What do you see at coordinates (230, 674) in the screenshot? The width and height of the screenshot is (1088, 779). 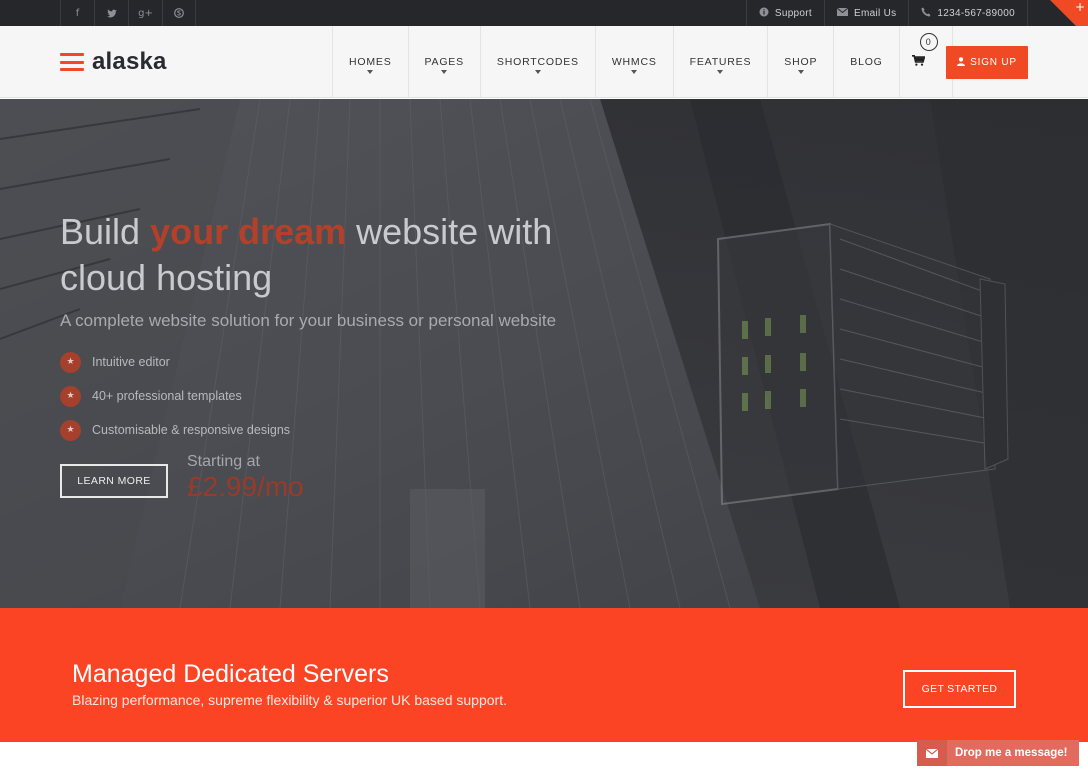 I see `band-title: Managed Dedicated Servers` at bounding box center [230, 674].